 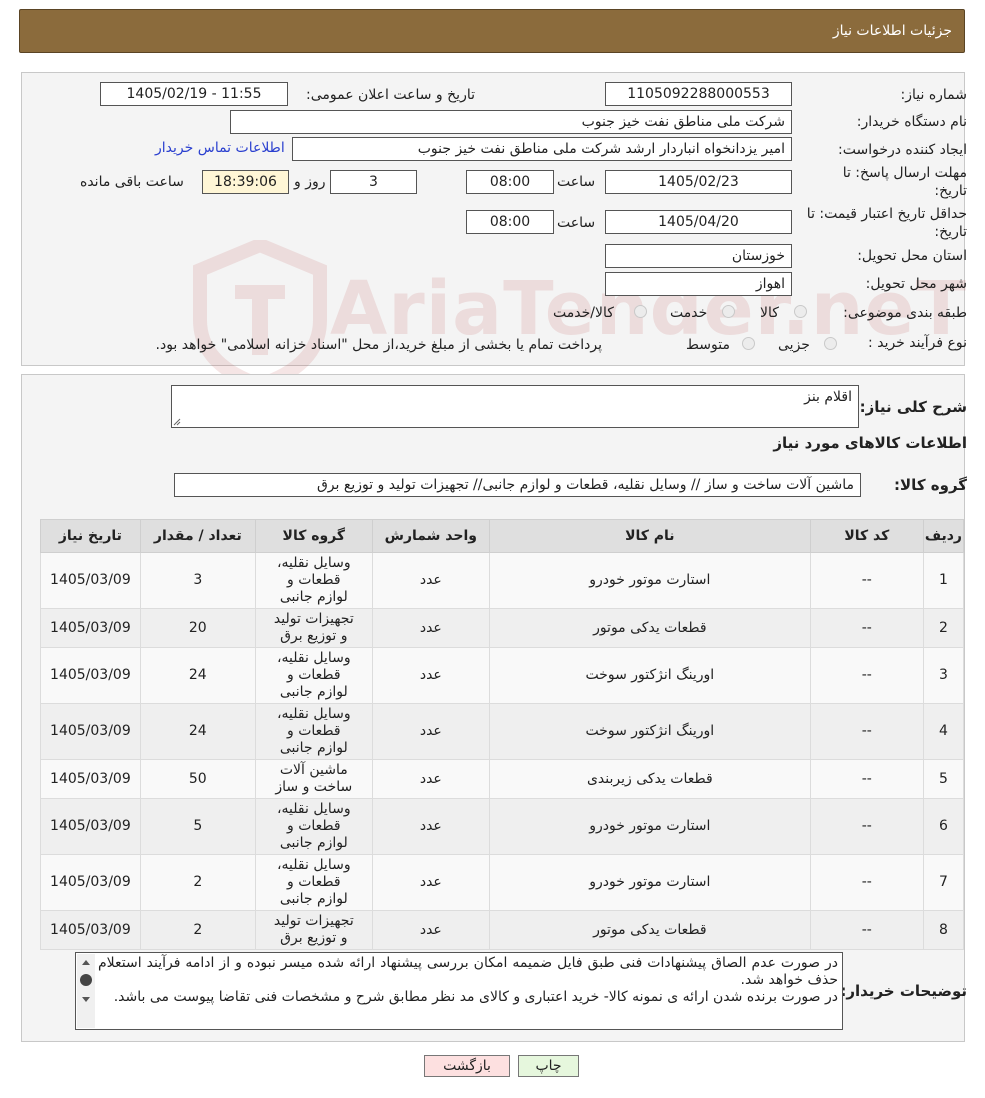 I want to click on need-number-label: شماره نیاز:, so click(x=934, y=95).